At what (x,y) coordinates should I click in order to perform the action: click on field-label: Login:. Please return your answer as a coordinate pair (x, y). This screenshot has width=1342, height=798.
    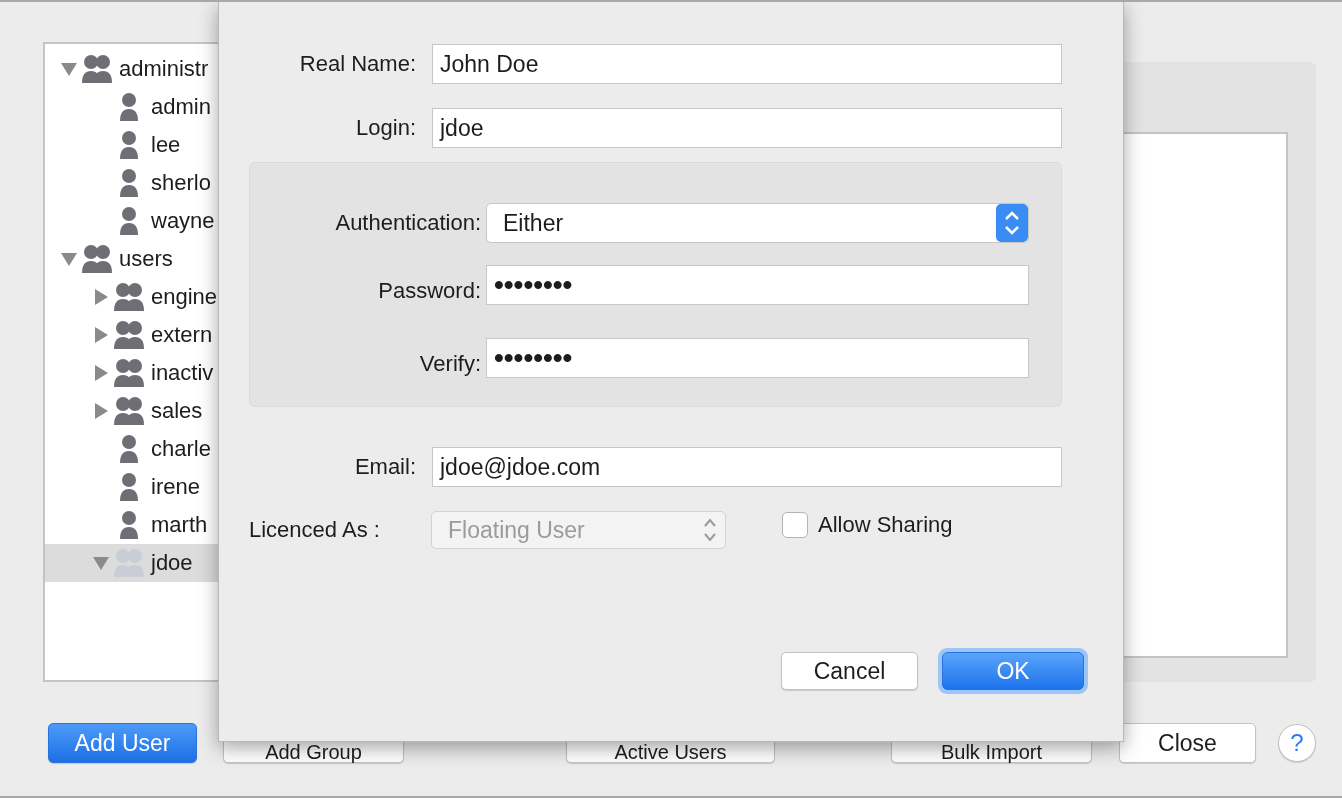
    Looking at the image, I should click on (385, 128).